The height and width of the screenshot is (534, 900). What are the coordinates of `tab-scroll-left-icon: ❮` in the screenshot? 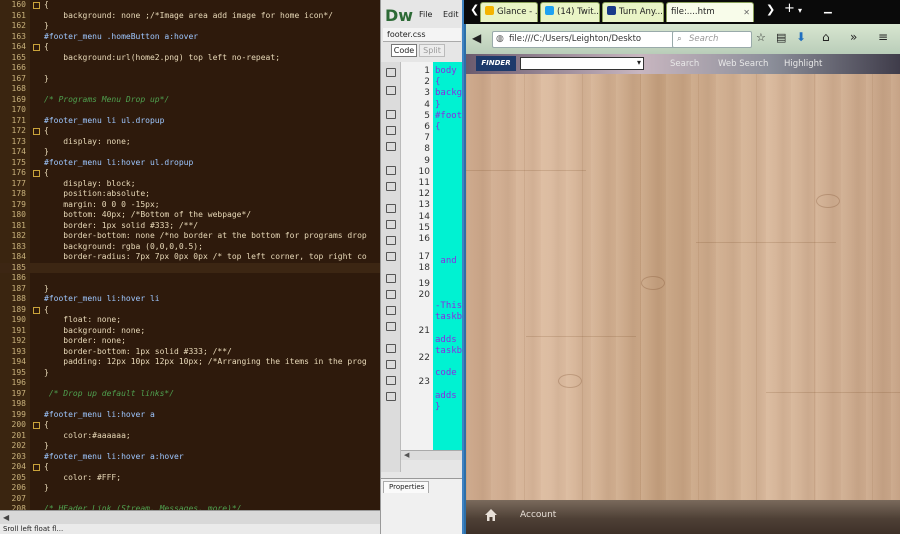 It's located at (474, 9).